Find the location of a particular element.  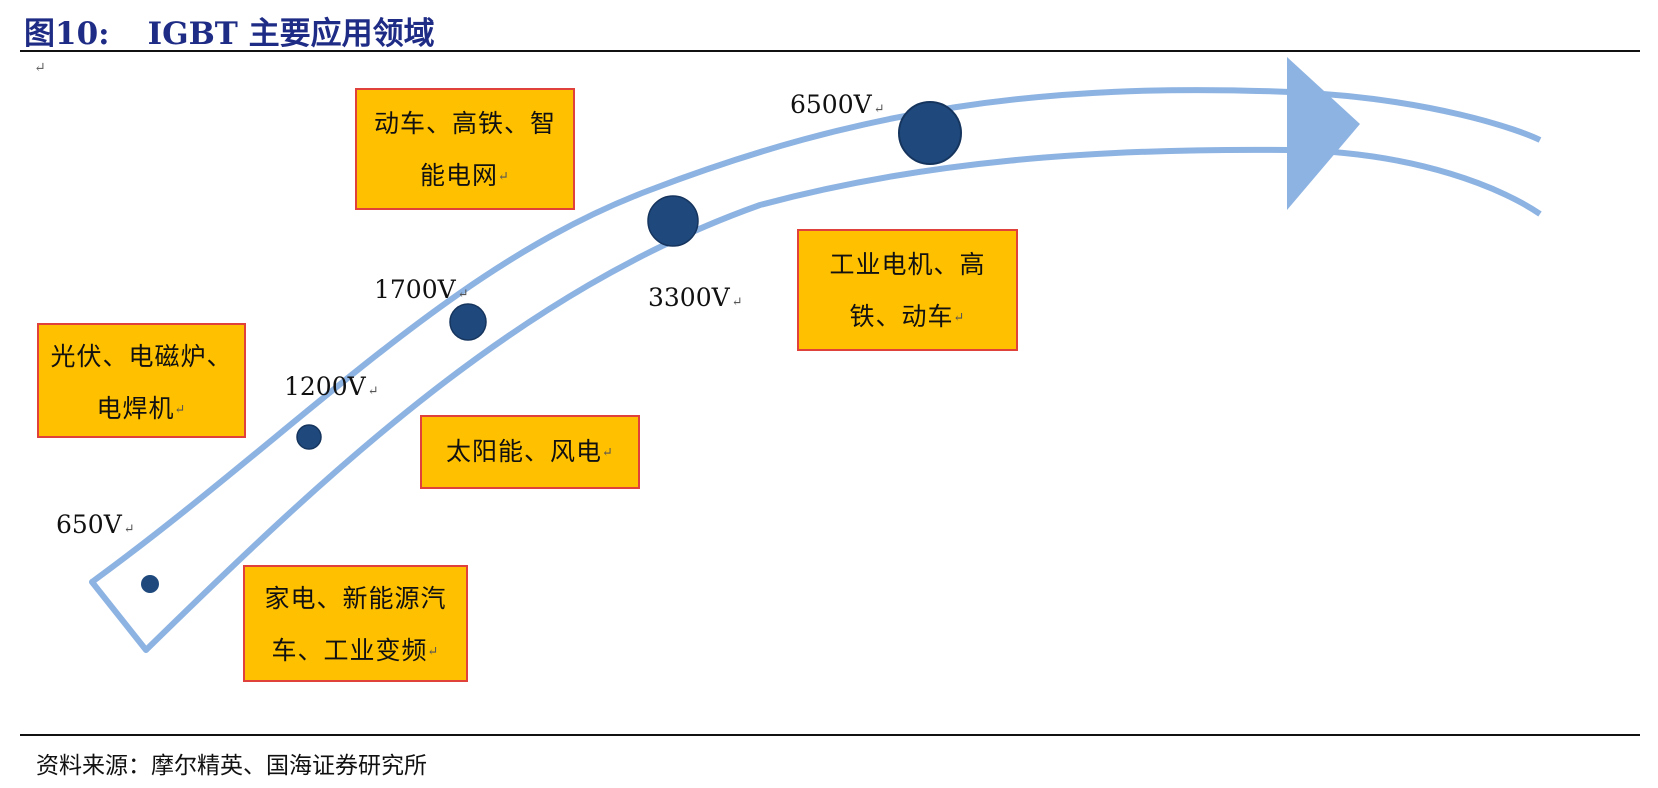

dot-3300v is located at coordinates (673, 221).